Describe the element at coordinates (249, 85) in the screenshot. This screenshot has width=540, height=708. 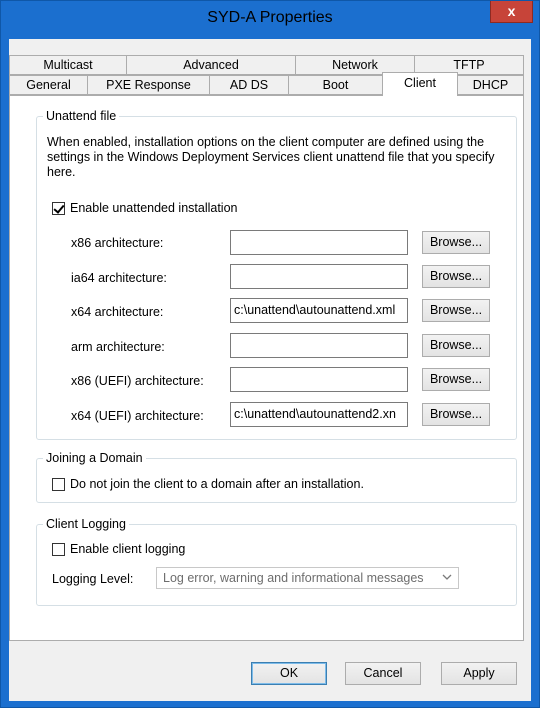
I see `tab-ad-ds: AD DS` at that location.